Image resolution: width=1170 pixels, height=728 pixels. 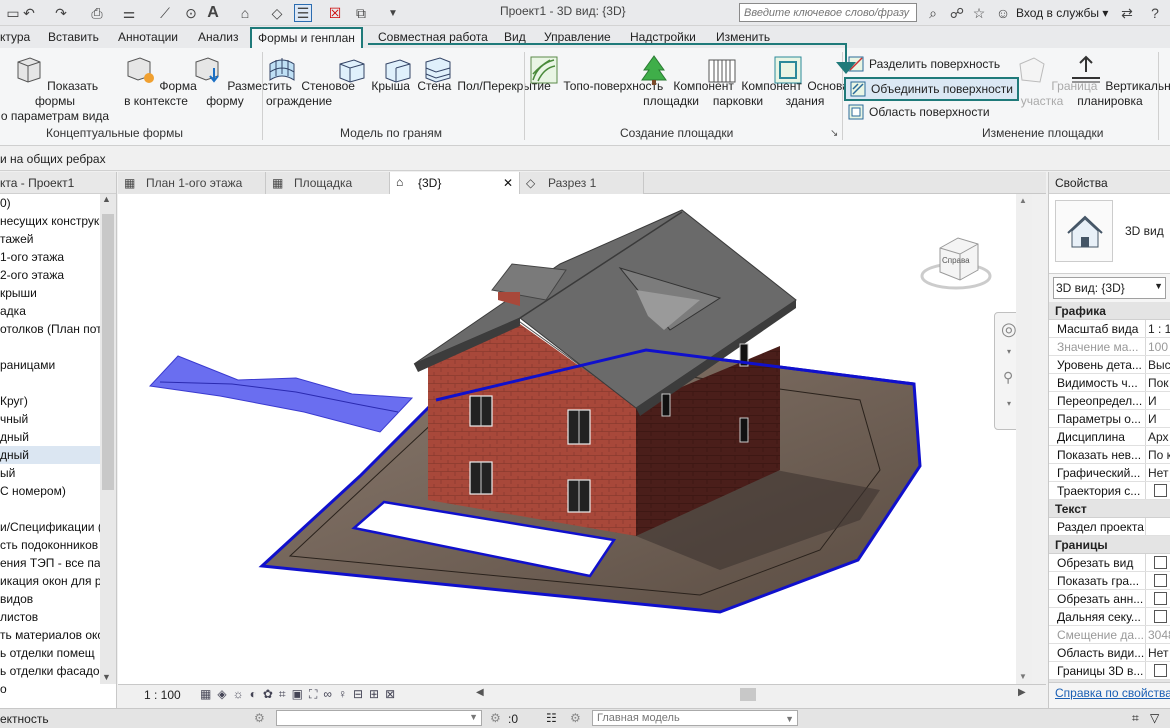 What do you see at coordinates (374, 694) in the screenshot?
I see `analytical-icon: ⊞` at bounding box center [374, 694].